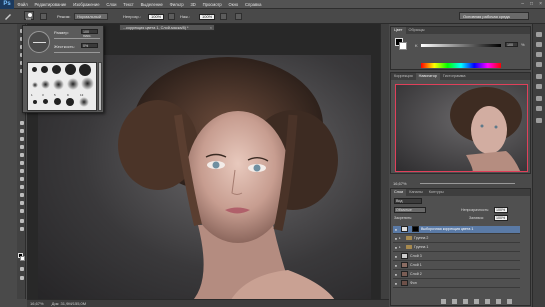  I want to click on mask-icon, so click(465, 301).